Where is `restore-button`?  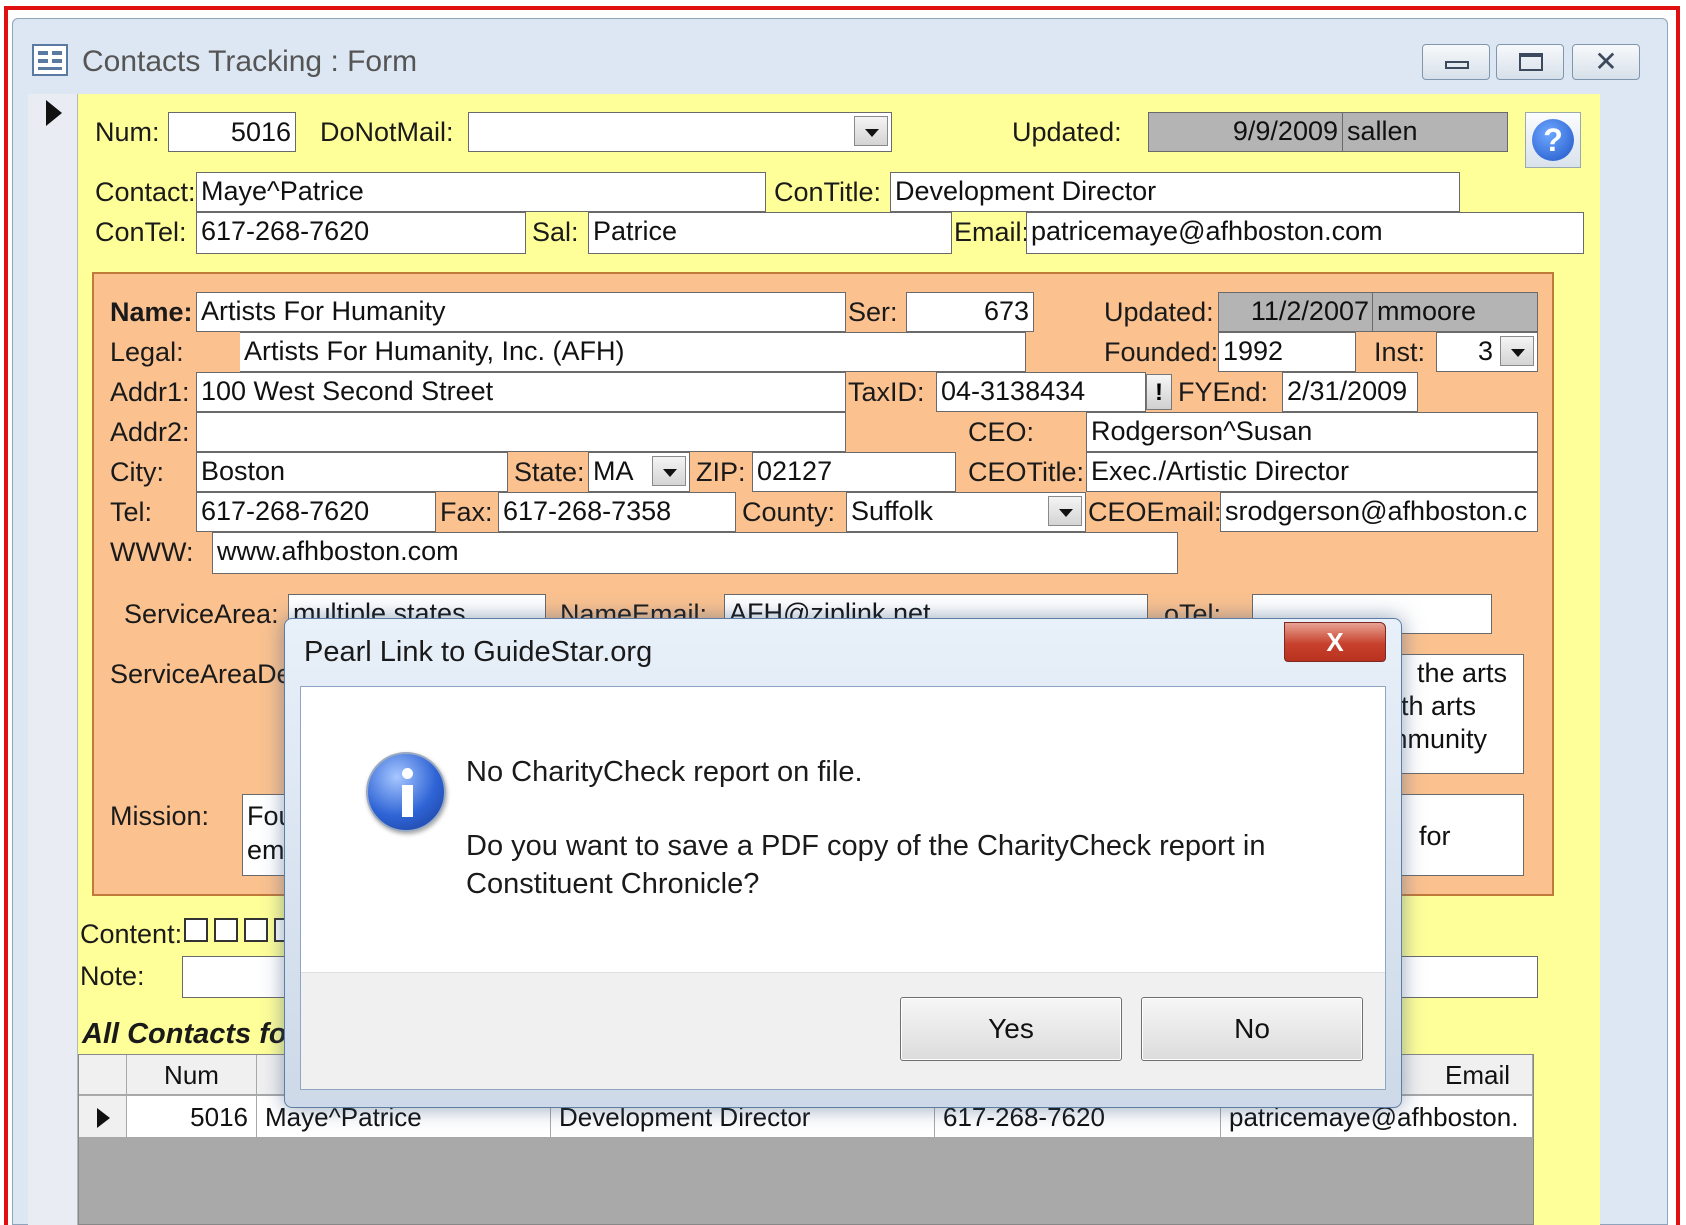
restore-button is located at coordinates (1530, 62).